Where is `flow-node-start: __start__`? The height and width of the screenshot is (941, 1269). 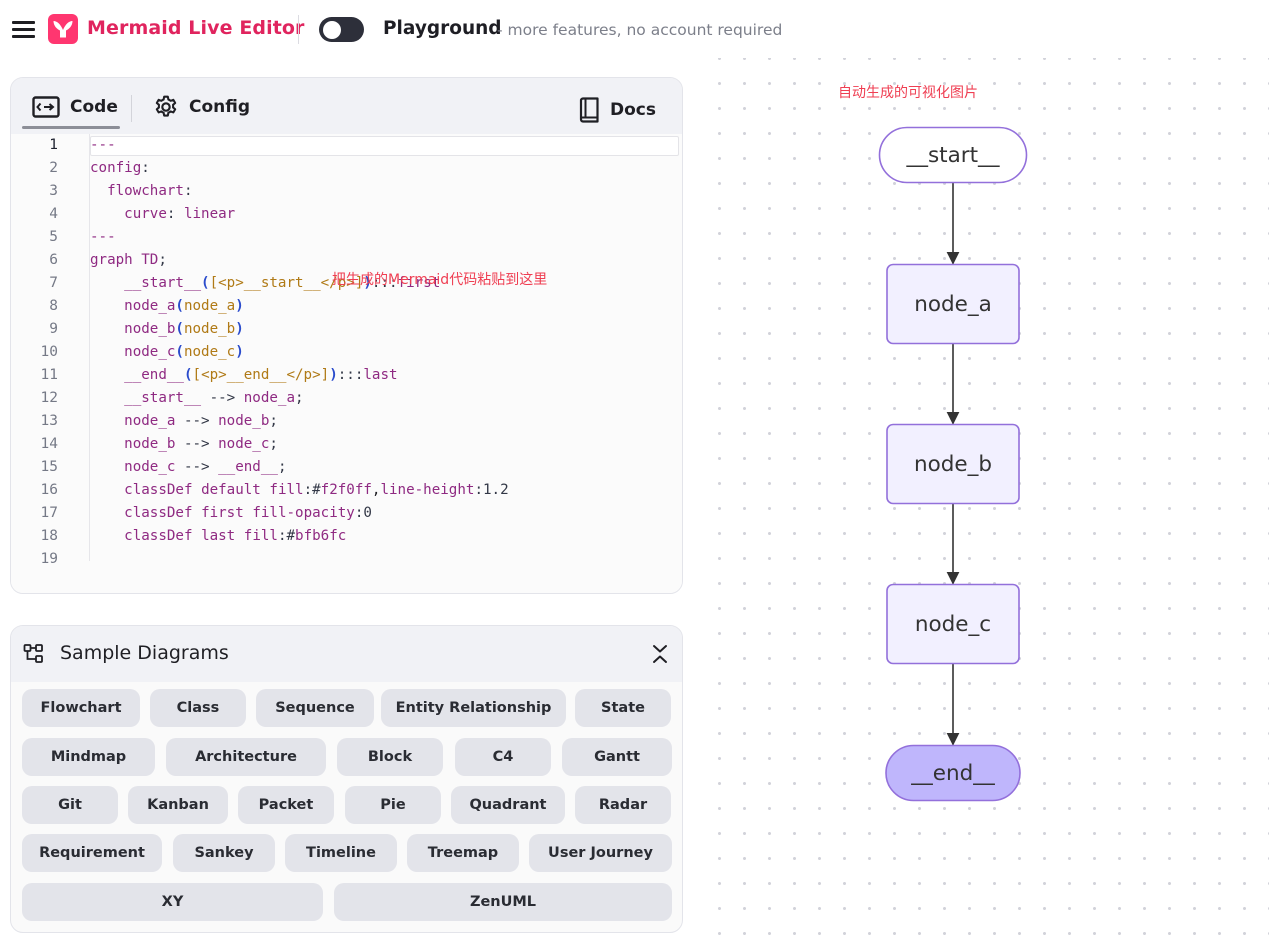
flow-node-start: __start__ is located at coordinates (953, 155).